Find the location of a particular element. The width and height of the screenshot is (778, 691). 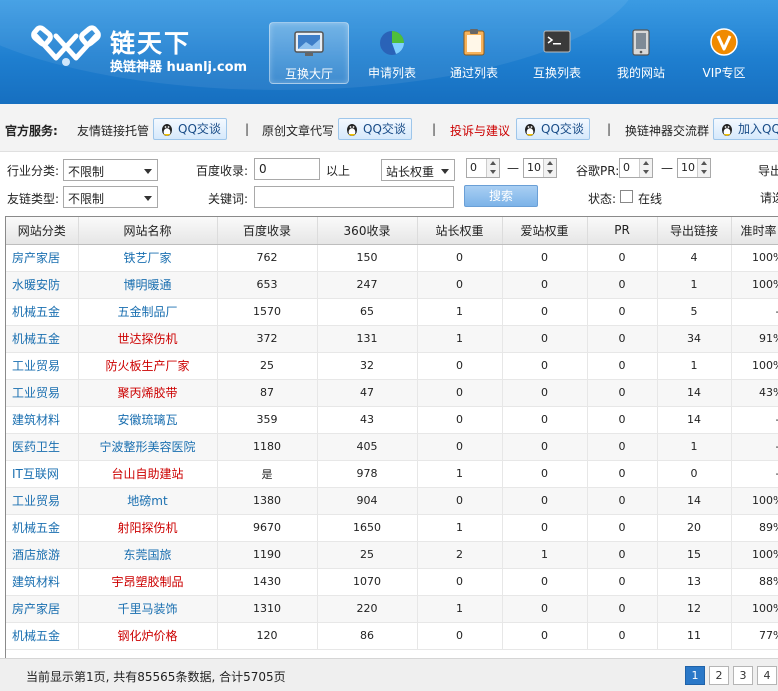

nav-exchange-hall: 互换大厅 is located at coordinates (309, 53).